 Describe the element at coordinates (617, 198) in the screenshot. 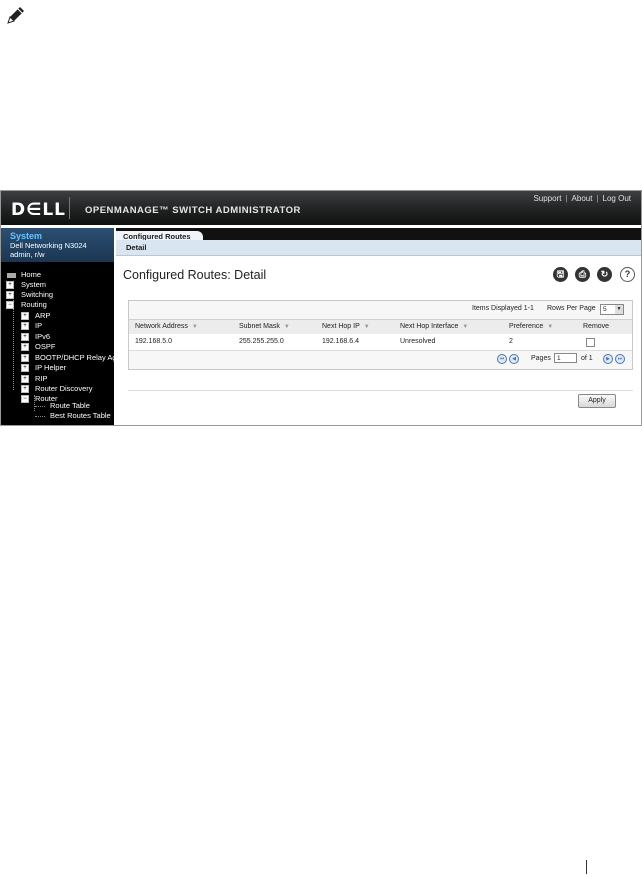

I see `logout-link: Log Out` at that location.